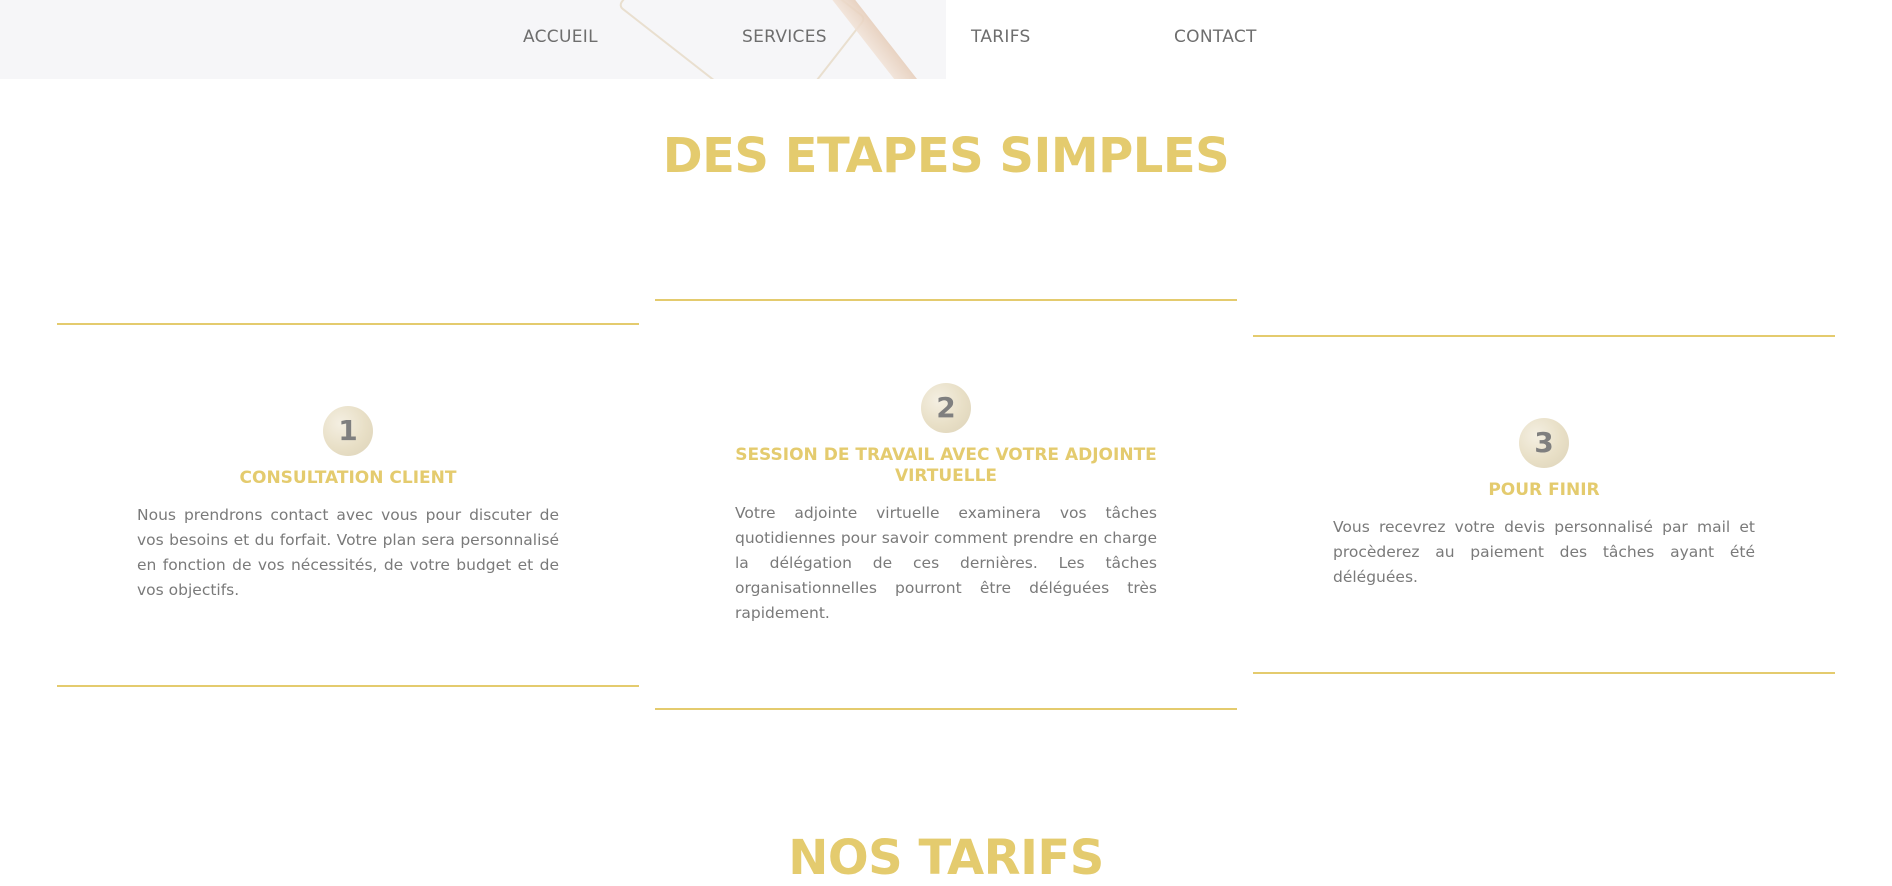 This screenshot has width=1892, height=886. What do you see at coordinates (1544, 490) in the screenshot?
I see `step-title: POUR FINIR` at bounding box center [1544, 490].